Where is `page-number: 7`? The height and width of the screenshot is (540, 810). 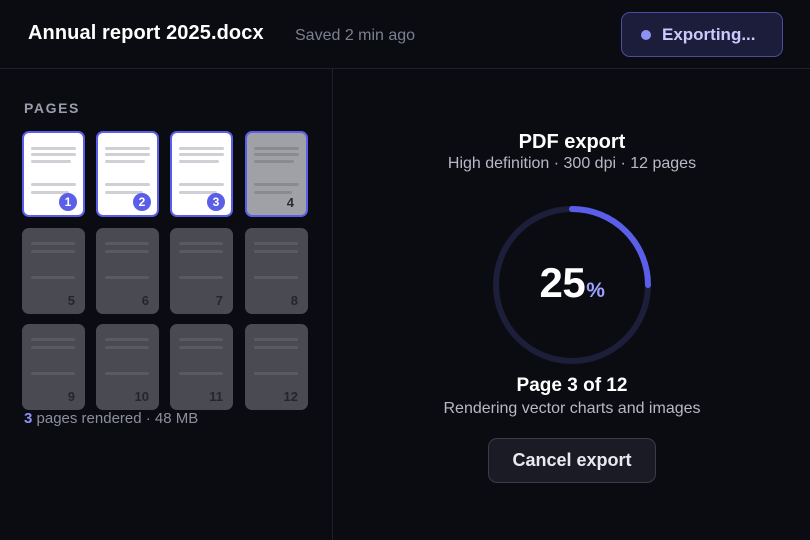 page-number: 7 is located at coordinates (219, 300).